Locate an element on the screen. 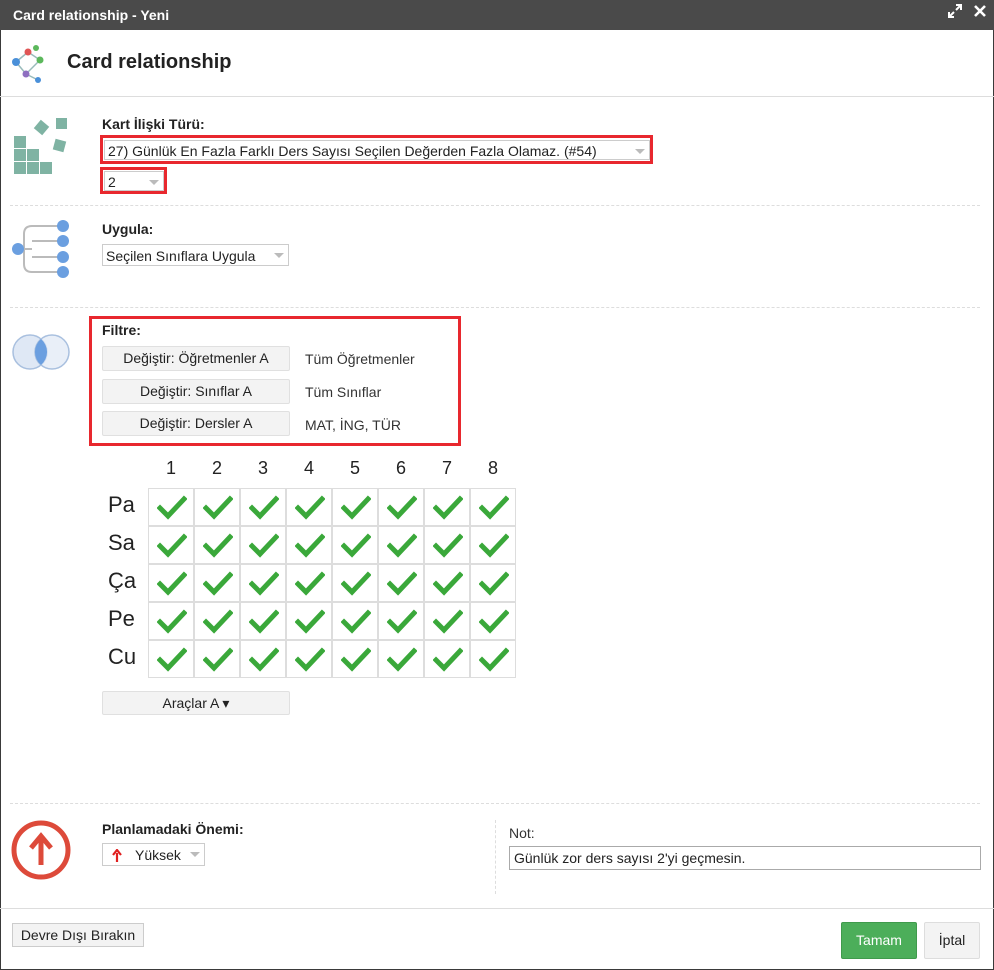  change-teachers-button: Değiştir: Öğretmenler A is located at coordinates (196, 358).